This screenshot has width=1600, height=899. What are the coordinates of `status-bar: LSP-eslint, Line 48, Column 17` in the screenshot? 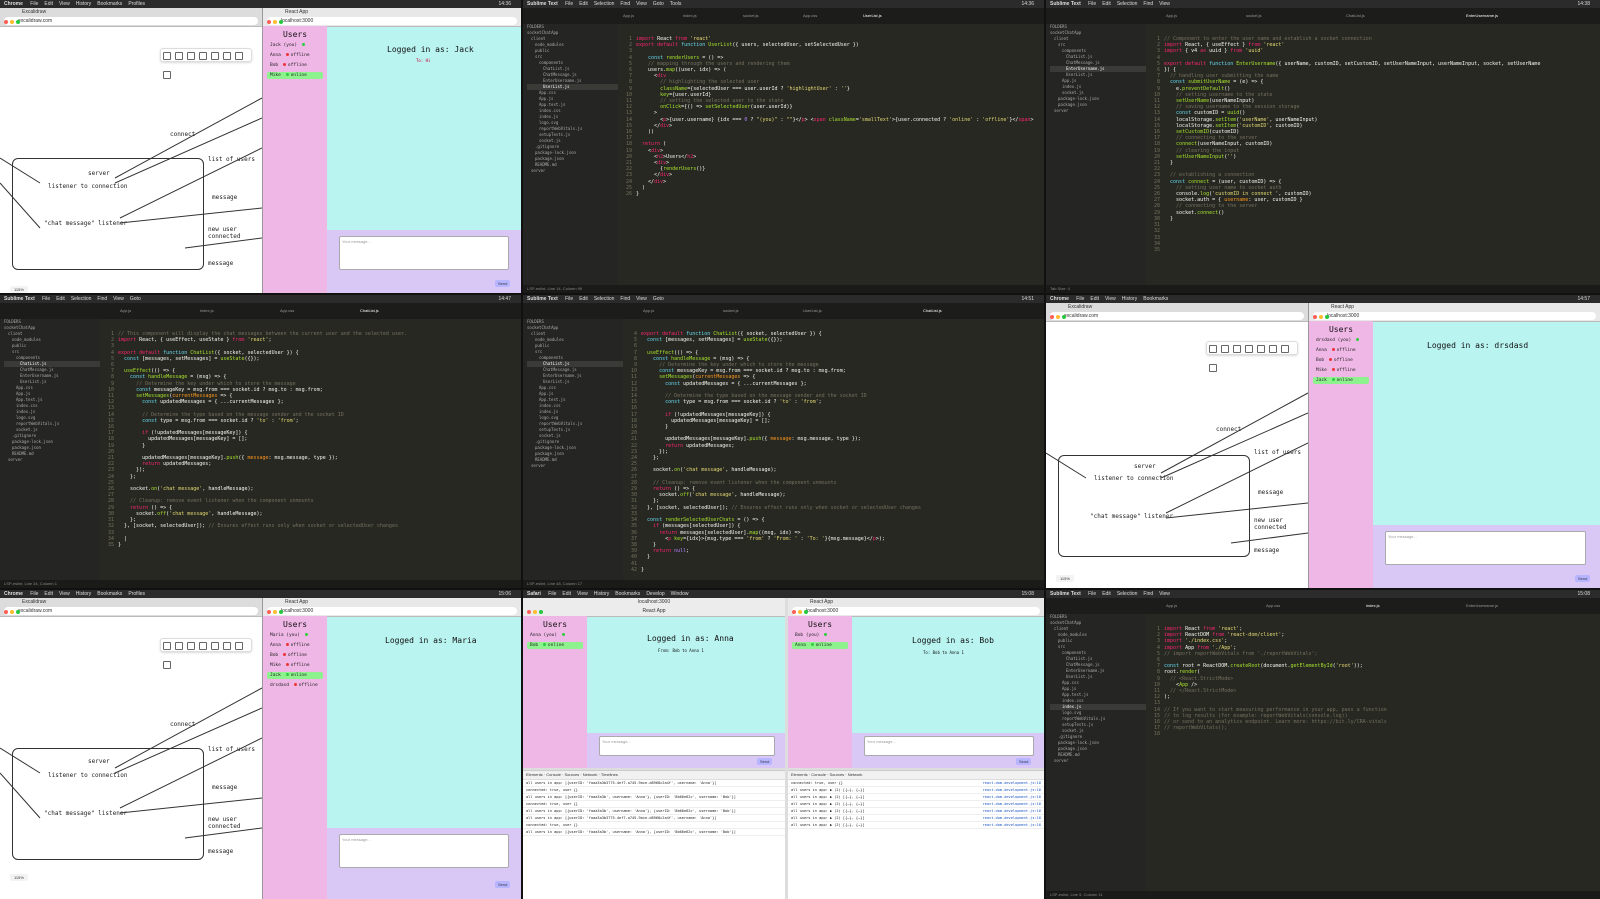 It's located at (783, 584).